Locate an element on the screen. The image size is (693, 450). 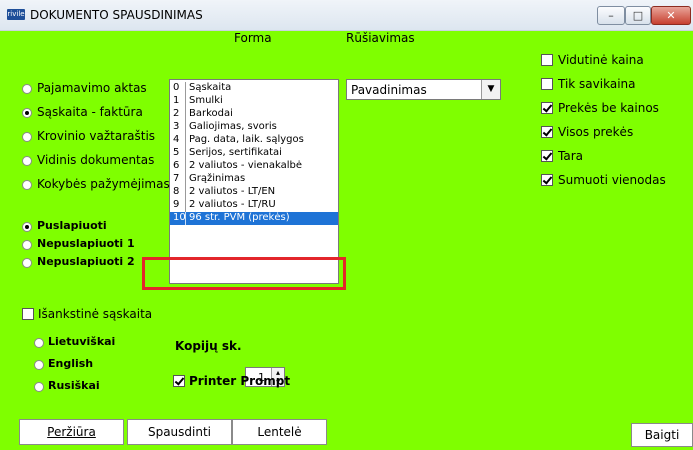
option-label: Prekės be kainos is located at coordinates (608, 108).